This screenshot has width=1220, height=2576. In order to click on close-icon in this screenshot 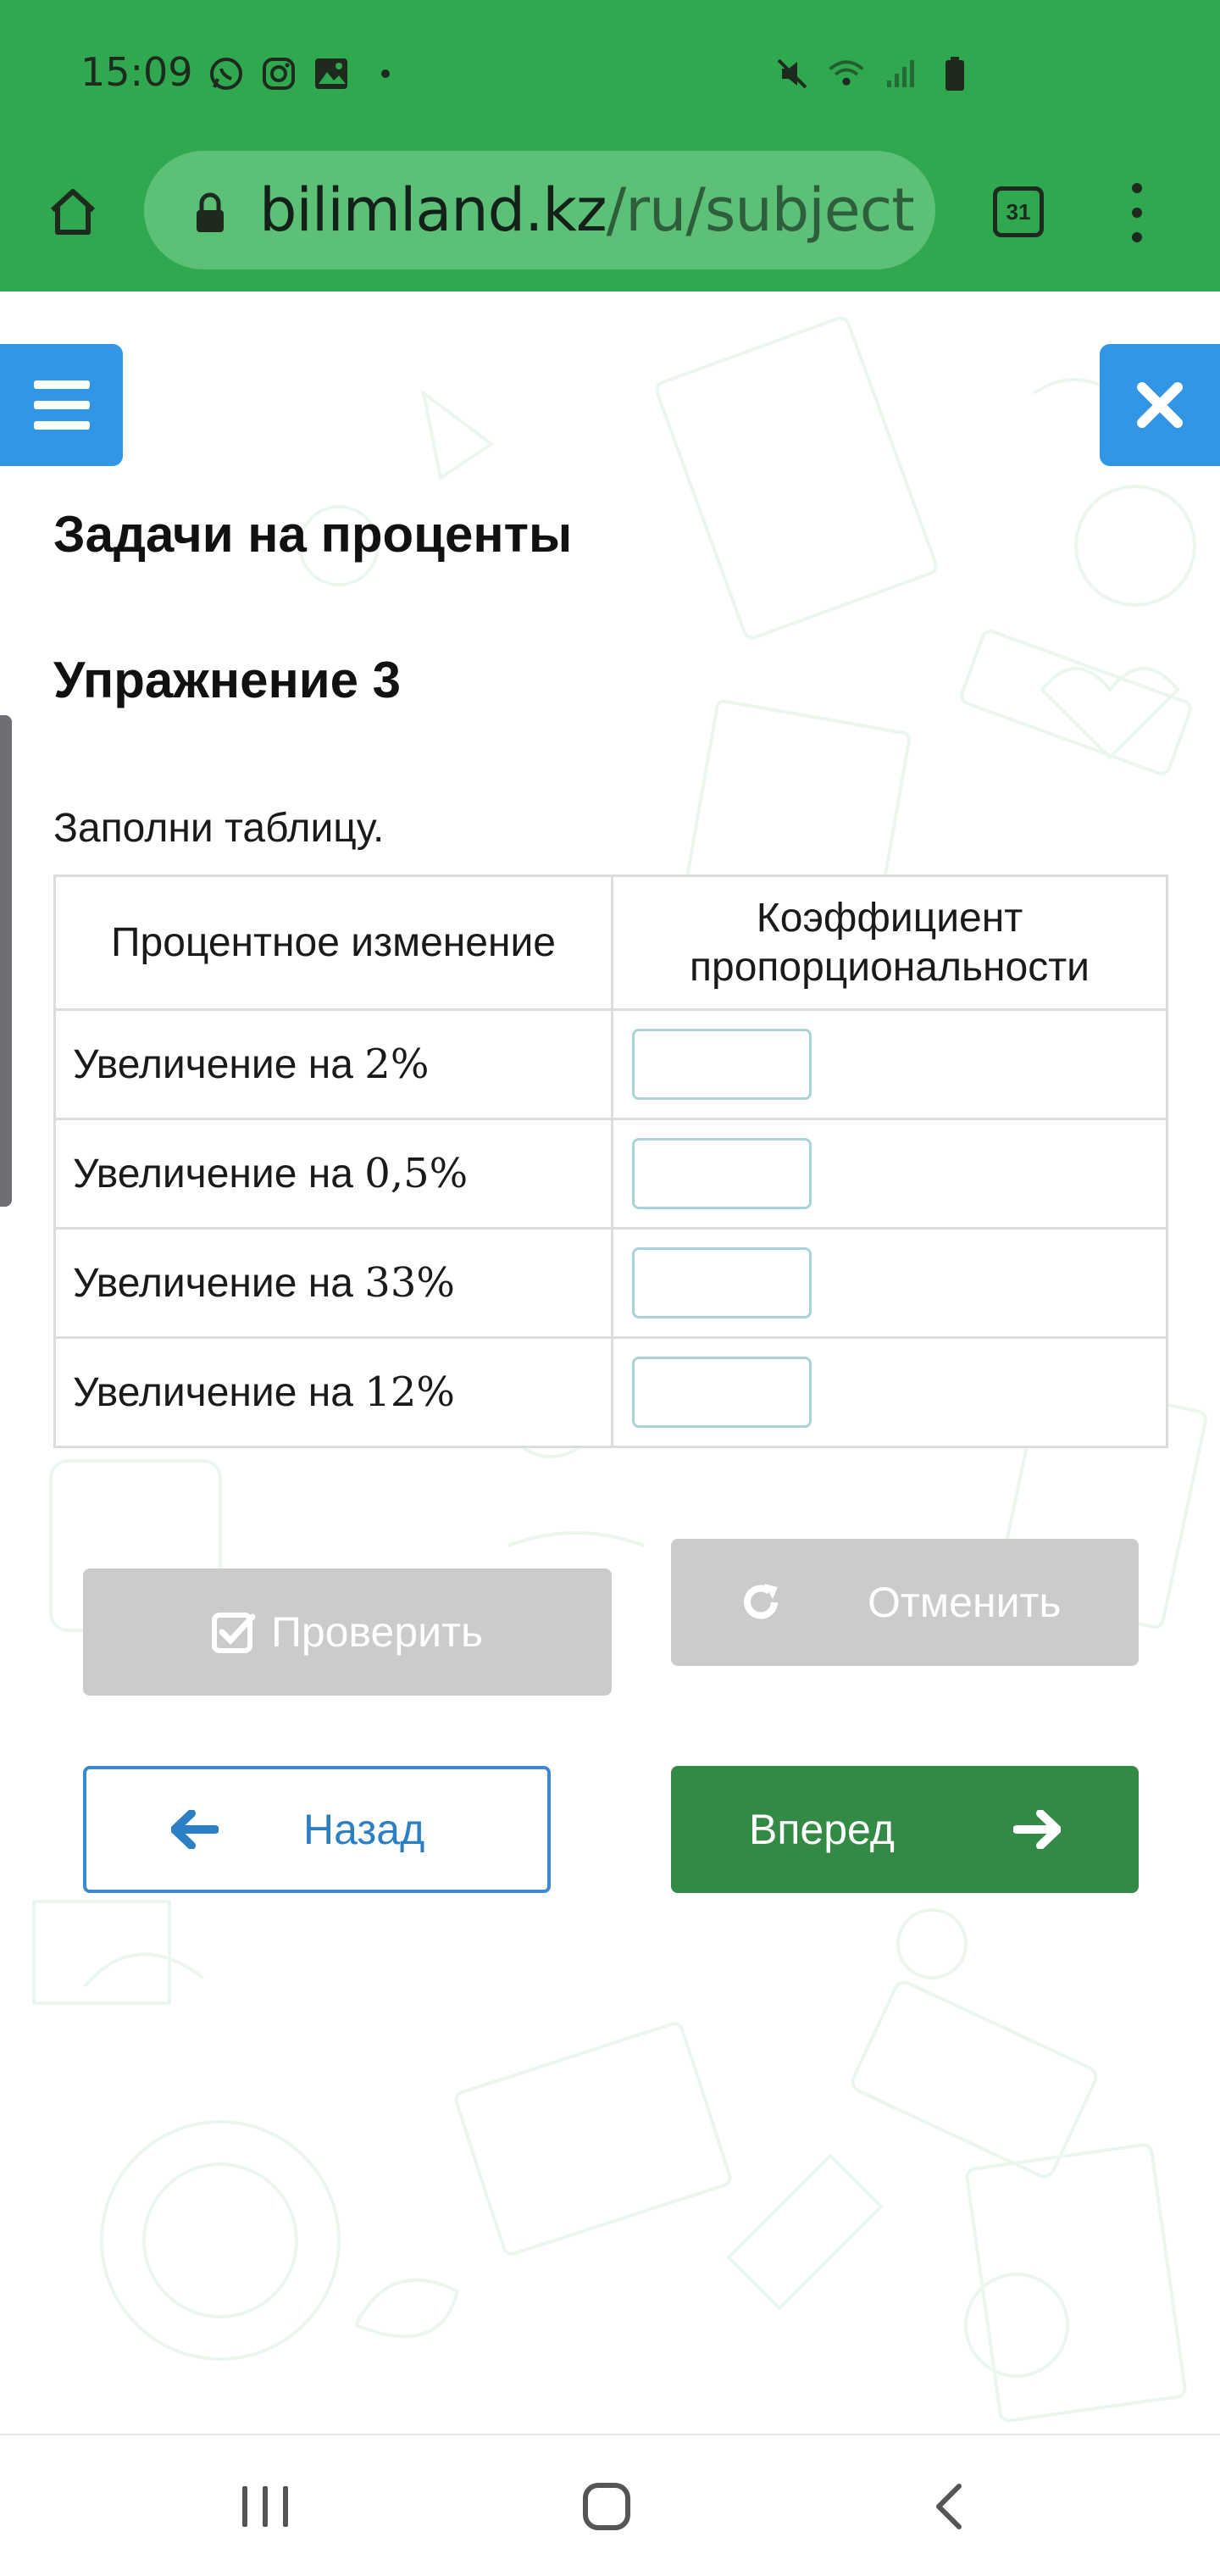, I will do `click(1160, 405)`.